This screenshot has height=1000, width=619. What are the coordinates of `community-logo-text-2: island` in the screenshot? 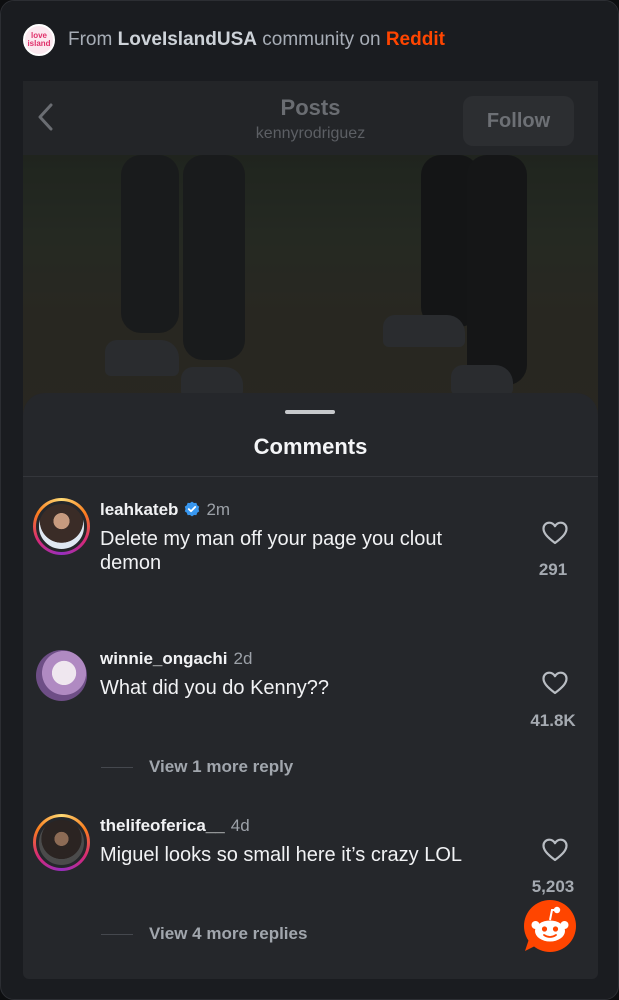 It's located at (39, 43).